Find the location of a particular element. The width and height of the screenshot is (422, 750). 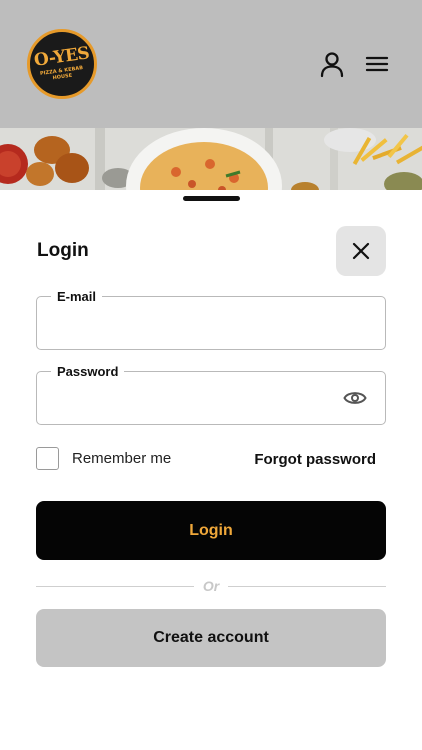

brand-logo: O-YES PIZZA & KEBAB HOUSE is located at coordinates (62, 64).